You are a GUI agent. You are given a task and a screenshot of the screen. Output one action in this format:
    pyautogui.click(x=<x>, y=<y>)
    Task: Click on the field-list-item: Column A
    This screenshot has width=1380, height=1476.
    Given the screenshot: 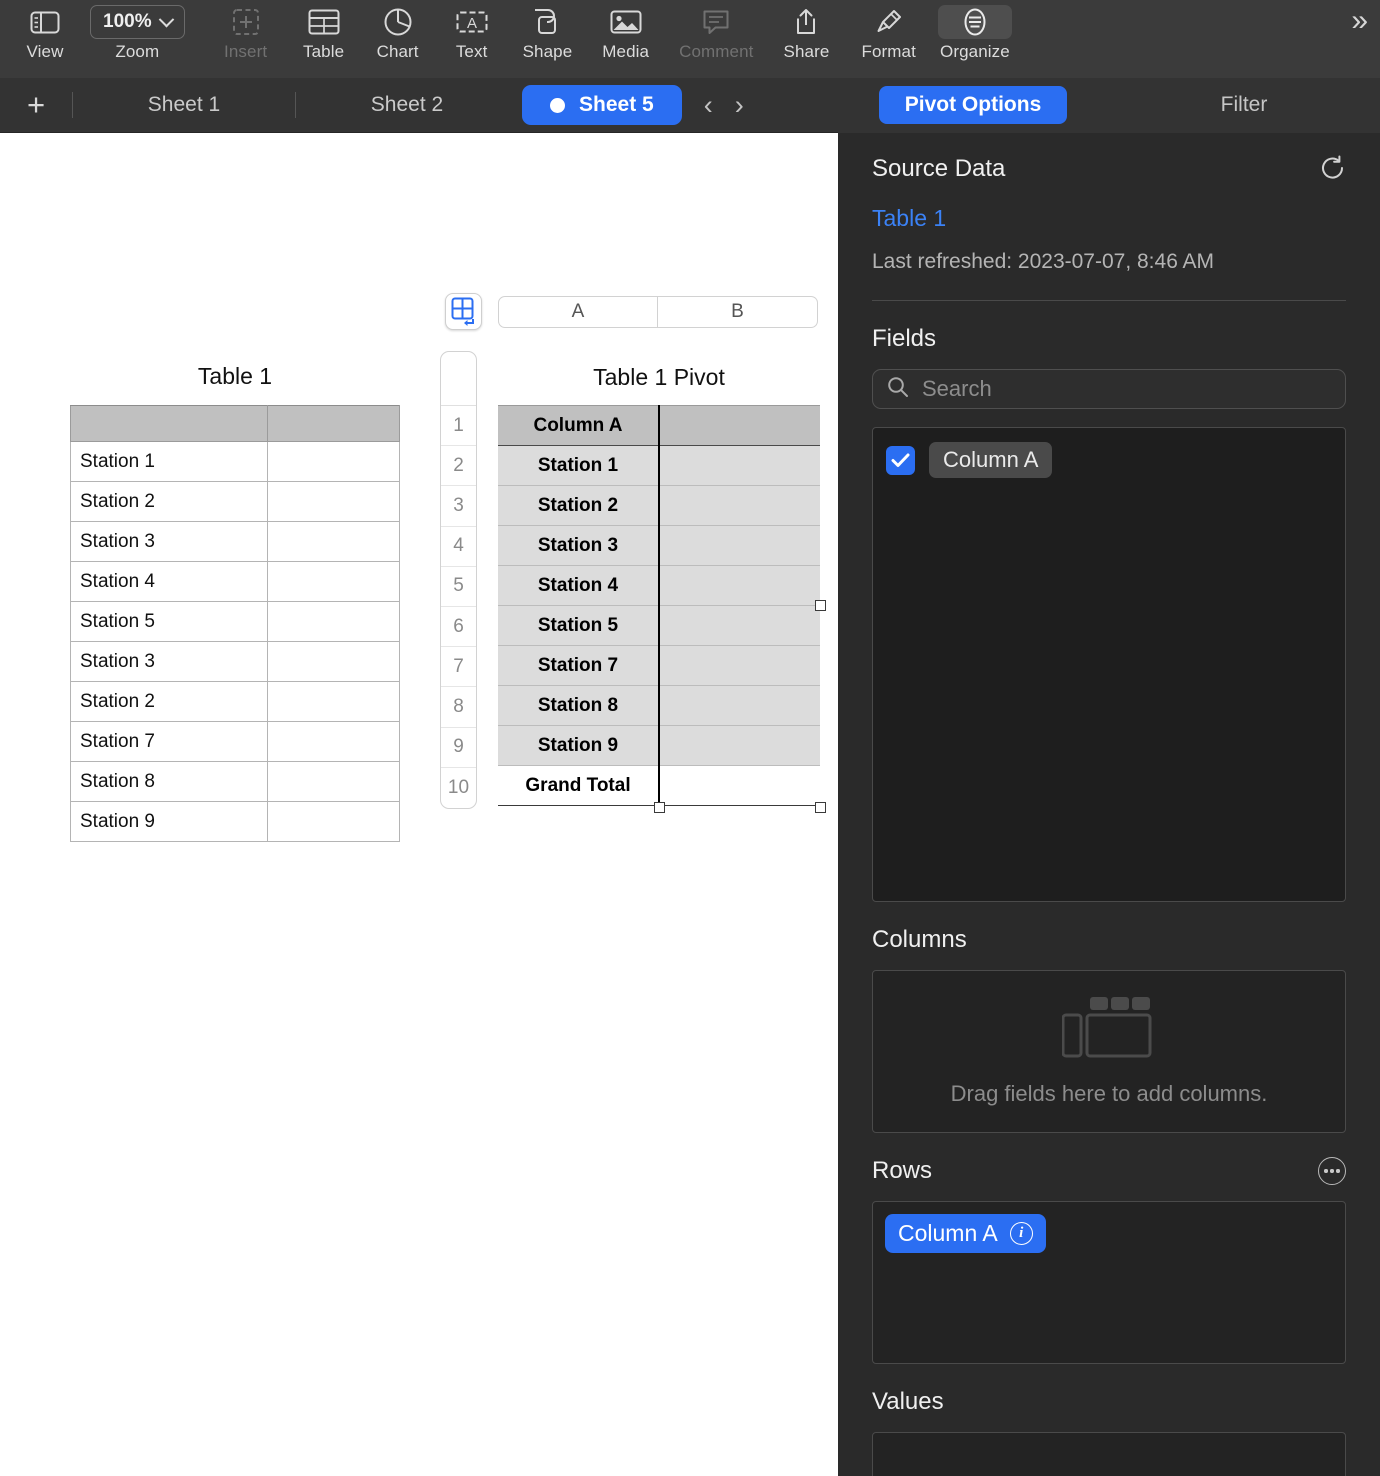 What is the action you would take?
    pyautogui.click(x=1109, y=460)
    